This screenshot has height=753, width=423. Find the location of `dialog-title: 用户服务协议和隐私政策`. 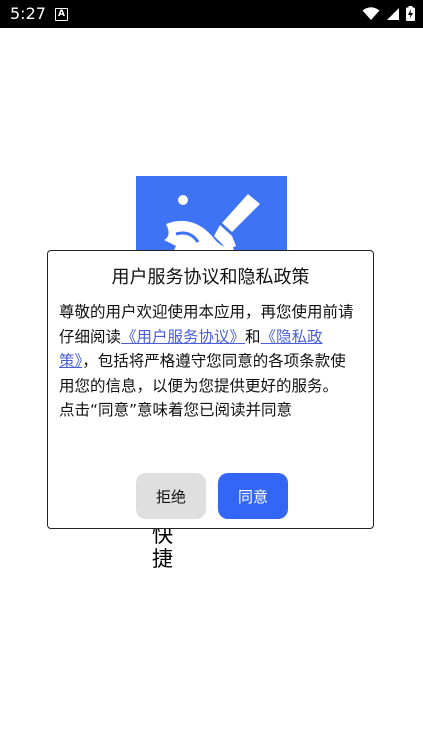

dialog-title: 用户服务协议和隐私政策 is located at coordinates (210, 277).